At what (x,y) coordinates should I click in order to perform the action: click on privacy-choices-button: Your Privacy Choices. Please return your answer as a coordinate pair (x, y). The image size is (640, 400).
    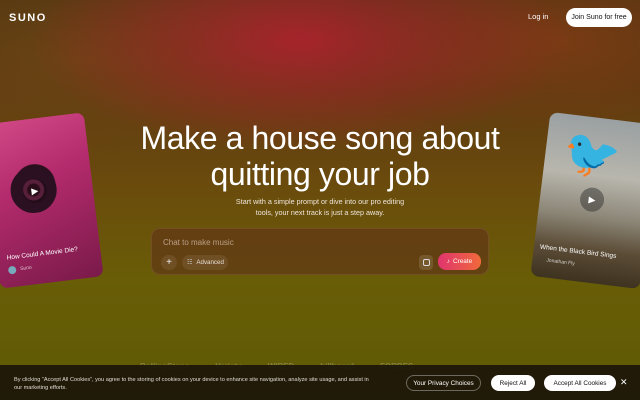
    Looking at the image, I should click on (443, 383).